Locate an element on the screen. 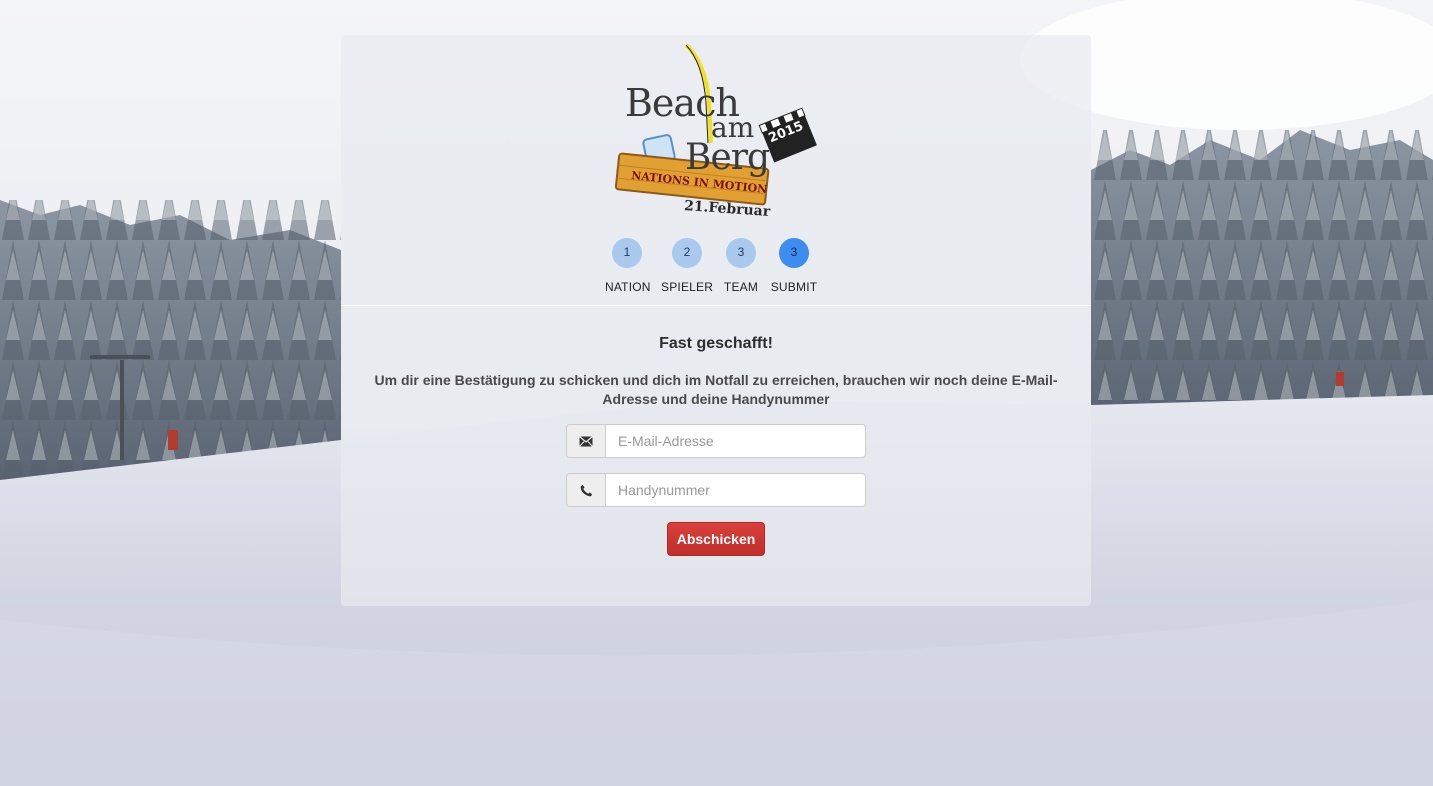 The height and width of the screenshot is (786, 1433). email-input-group is located at coordinates (716, 441).